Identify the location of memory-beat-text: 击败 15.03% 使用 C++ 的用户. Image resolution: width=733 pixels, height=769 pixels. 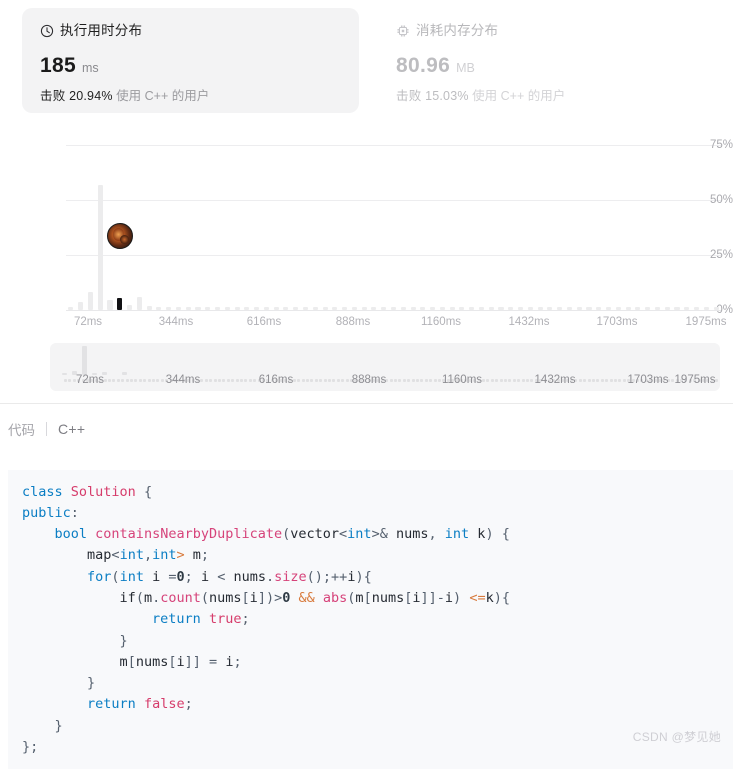
(546, 96).